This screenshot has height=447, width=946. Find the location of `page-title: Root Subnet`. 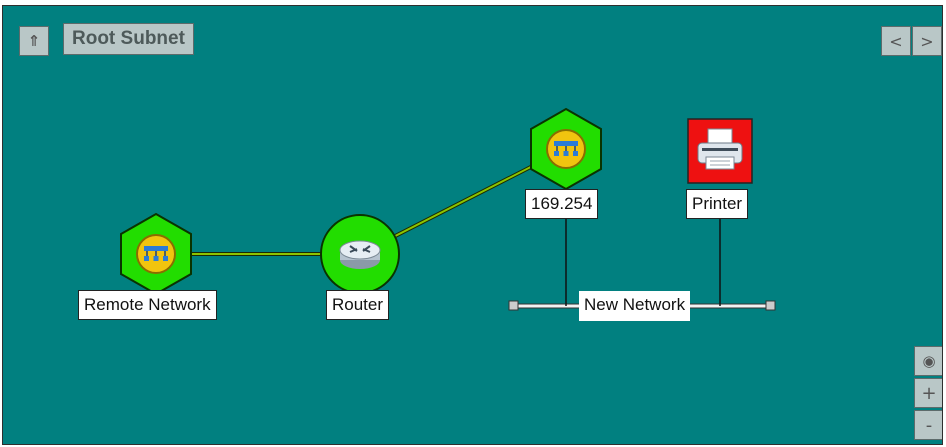

page-title: Root Subnet is located at coordinates (128, 39).